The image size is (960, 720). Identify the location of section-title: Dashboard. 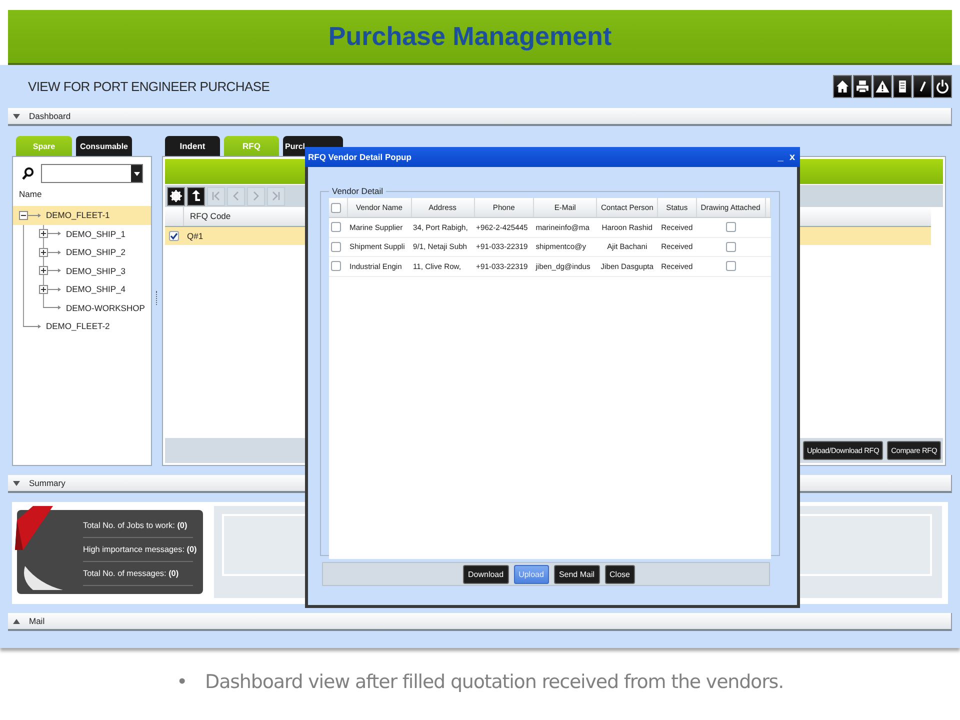
(50, 116).